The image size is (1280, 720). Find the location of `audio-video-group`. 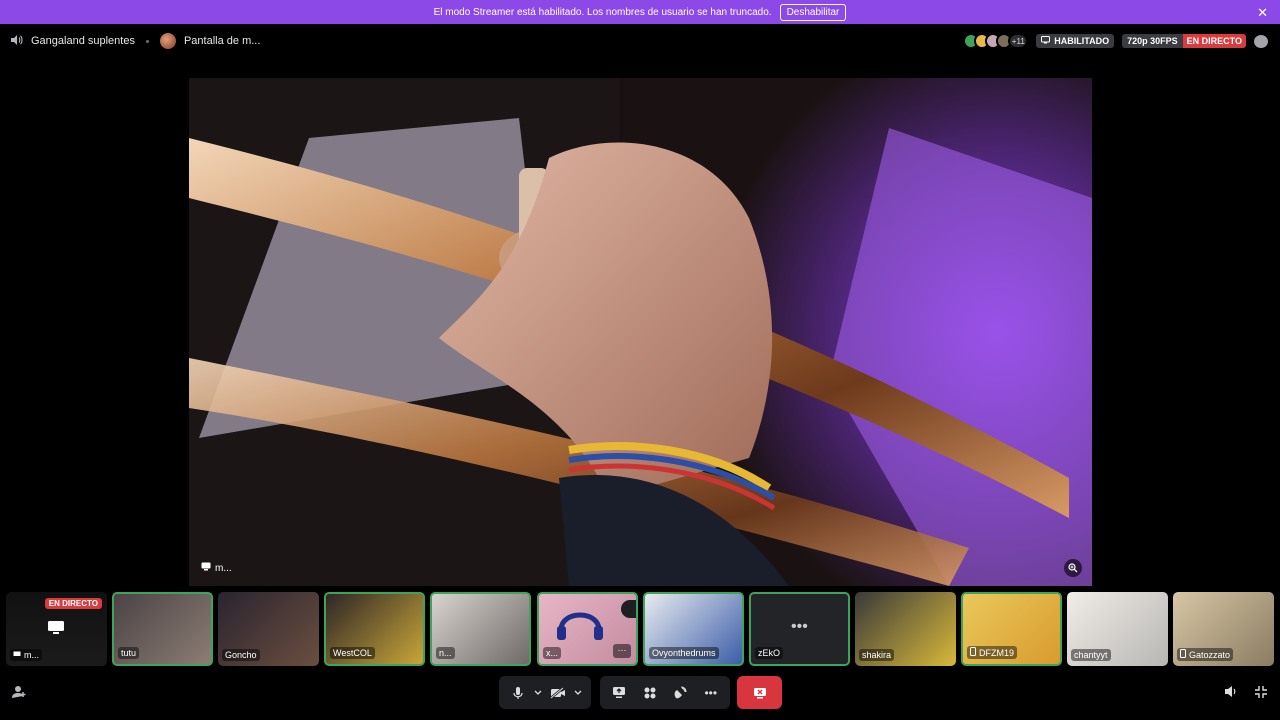

audio-video-group is located at coordinates (545, 692).